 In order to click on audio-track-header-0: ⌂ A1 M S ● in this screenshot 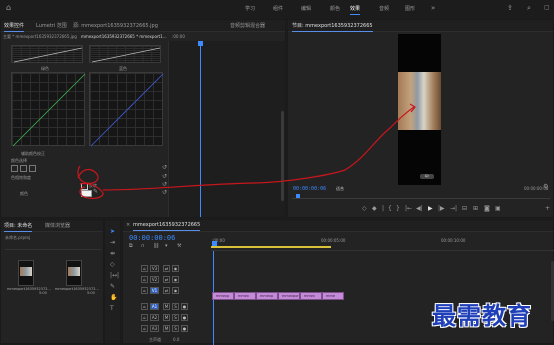, I will do `click(167, 306)`.